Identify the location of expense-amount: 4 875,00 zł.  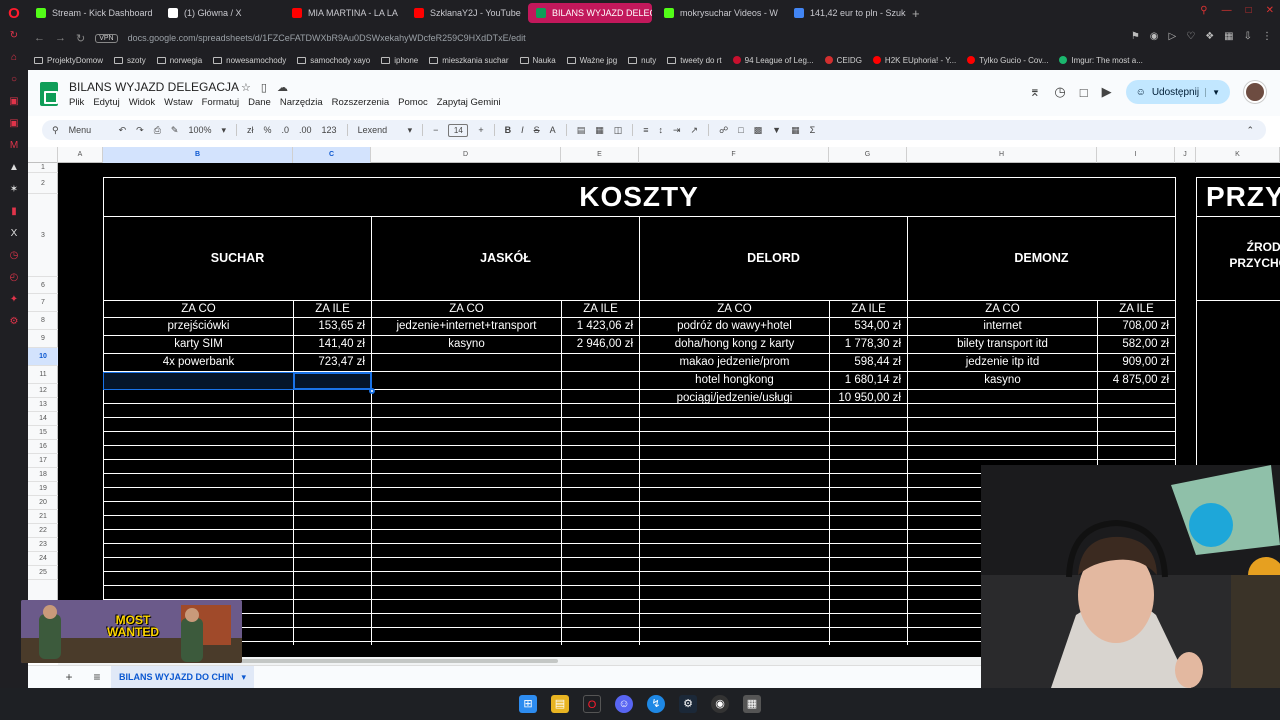
(1136, 380).